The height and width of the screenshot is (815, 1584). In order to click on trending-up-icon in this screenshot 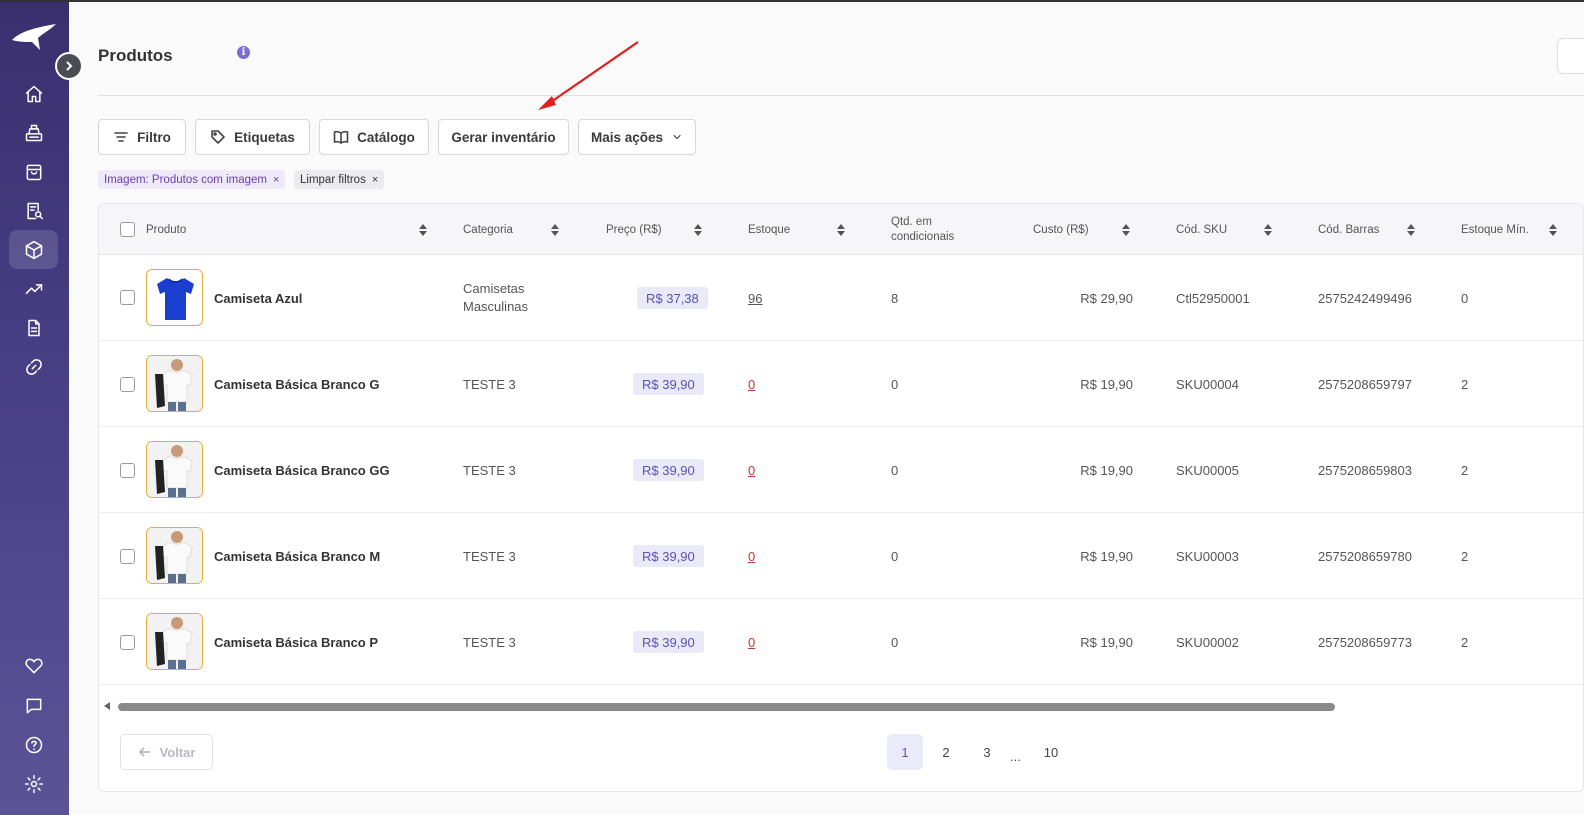, I will do `click(34, 289)`.